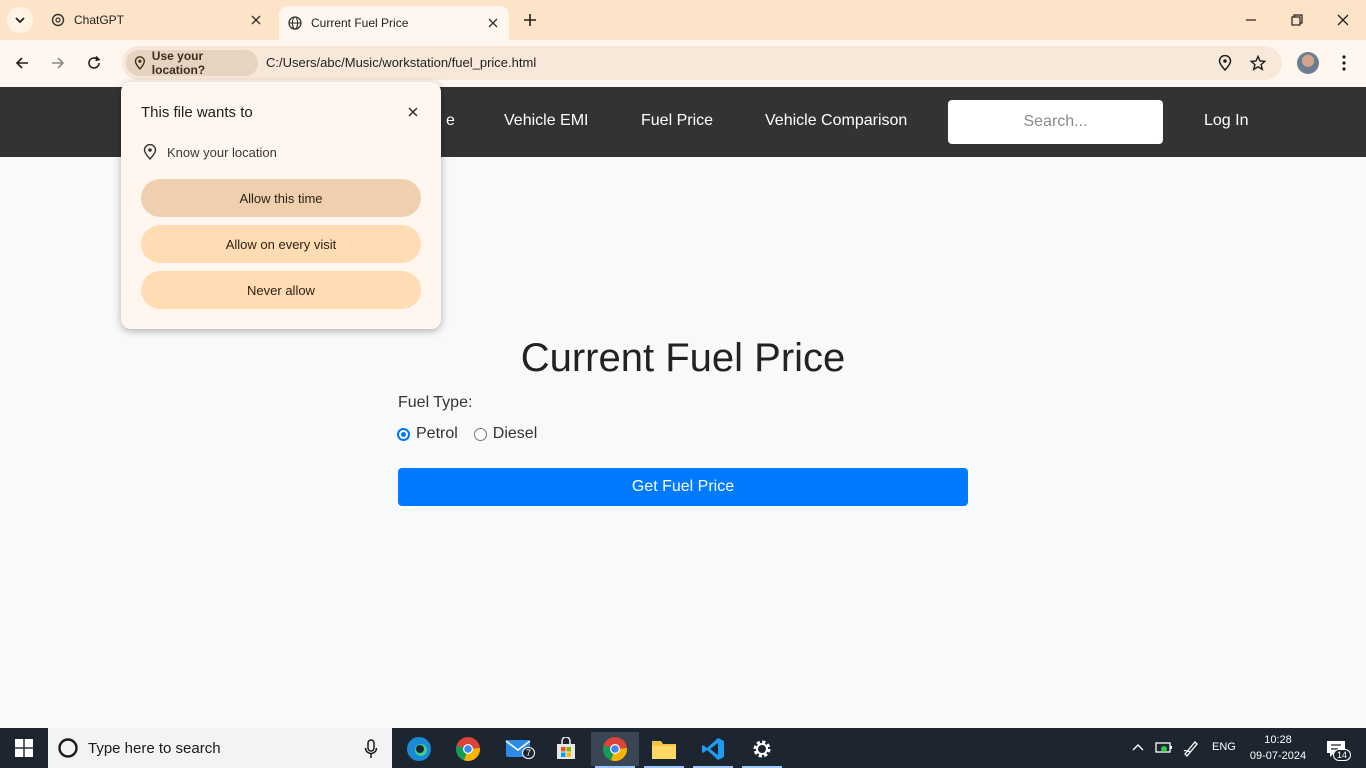 The image size is (1366, 768). I want to click on mail-badge: 7, so click(529, 753).